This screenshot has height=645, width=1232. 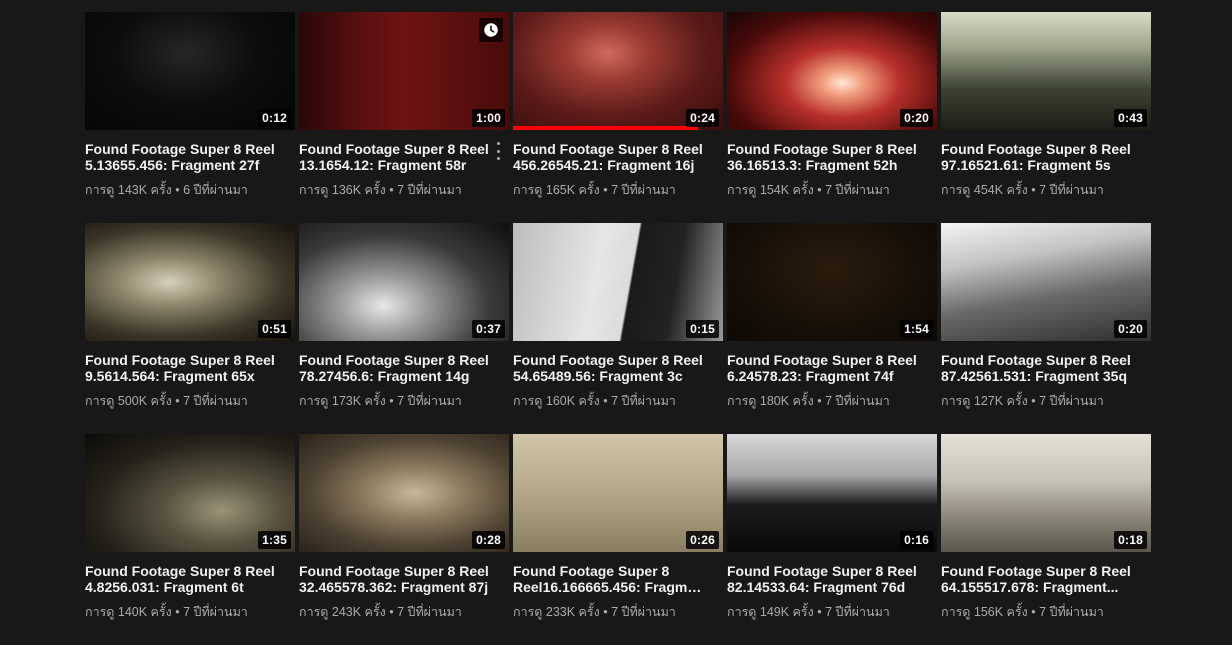 I want to click on video-metadata: การดู 136K ครั้ง • 7 ปีที่ผ่านมา, so click(x=404, y=190).